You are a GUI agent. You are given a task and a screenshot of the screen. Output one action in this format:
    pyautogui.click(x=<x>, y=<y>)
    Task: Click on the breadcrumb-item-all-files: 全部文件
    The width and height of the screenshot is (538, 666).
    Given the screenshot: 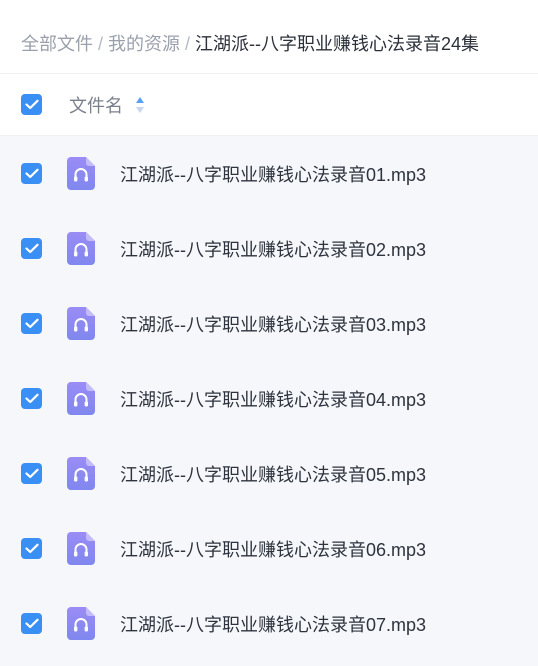 What is the action you would take?
    pyautogui.click(x=57, y=44)
    